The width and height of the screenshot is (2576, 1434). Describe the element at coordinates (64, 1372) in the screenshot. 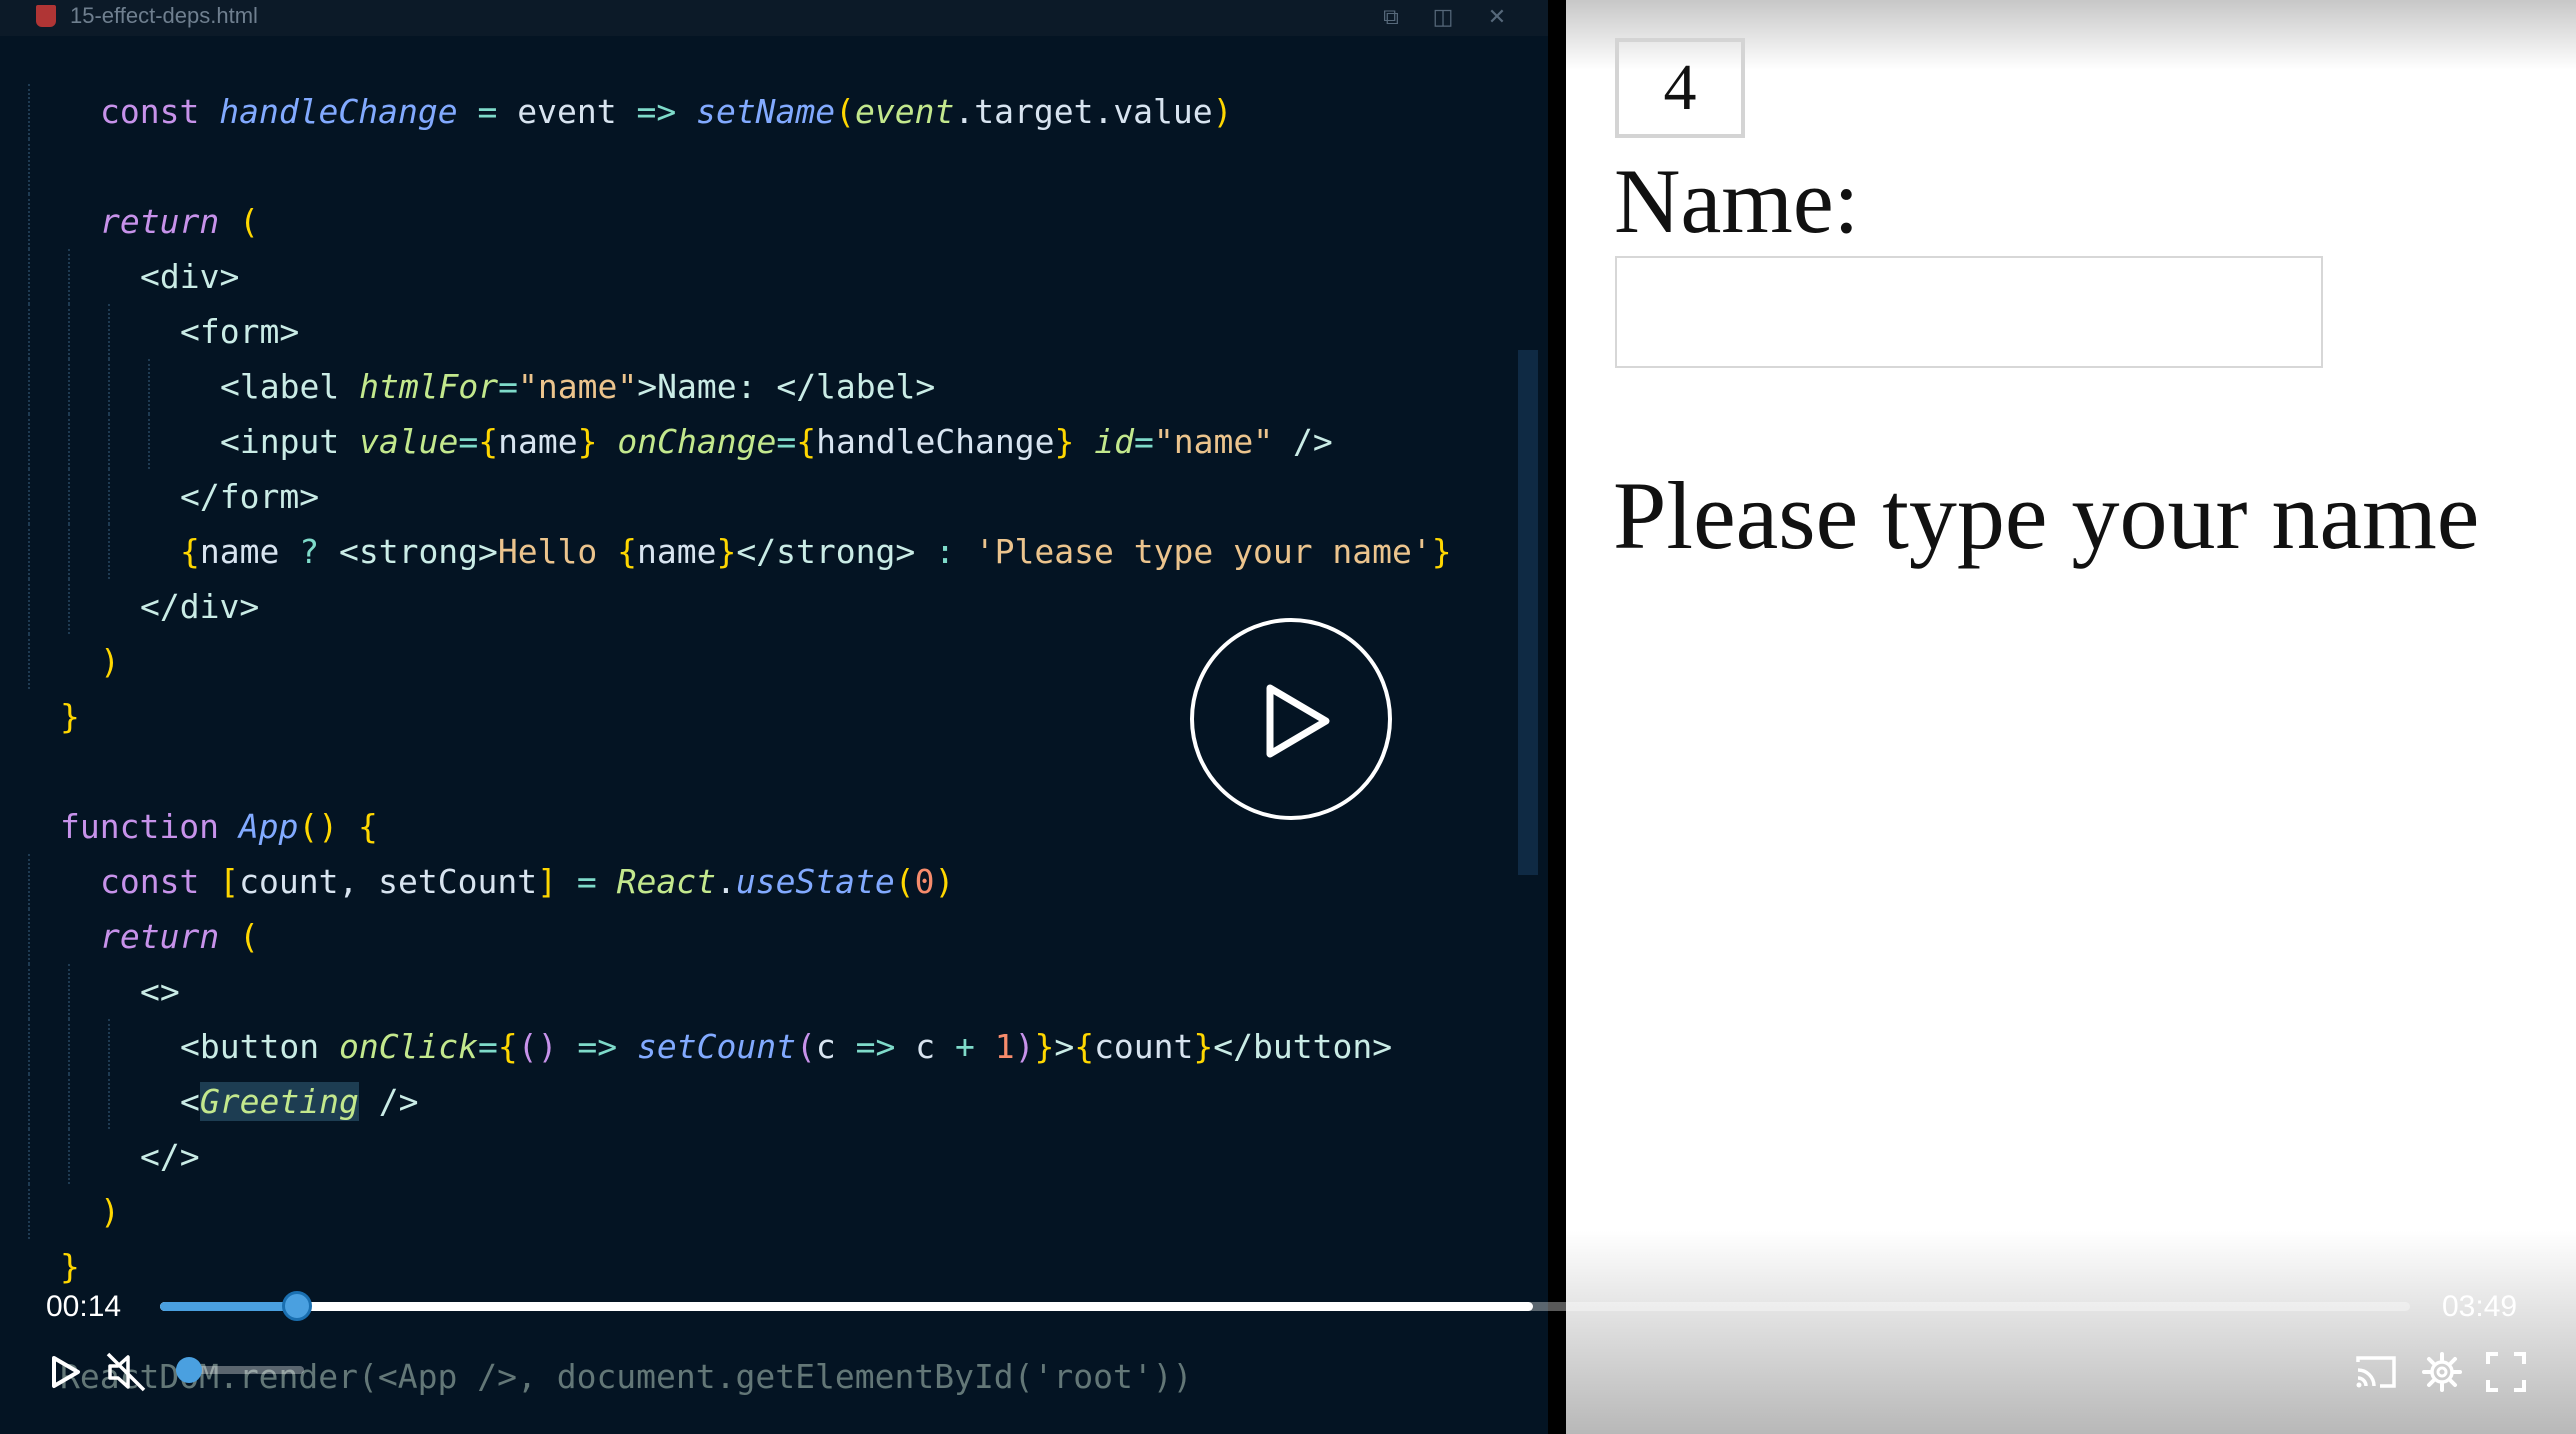

I see `play-button` at that location.